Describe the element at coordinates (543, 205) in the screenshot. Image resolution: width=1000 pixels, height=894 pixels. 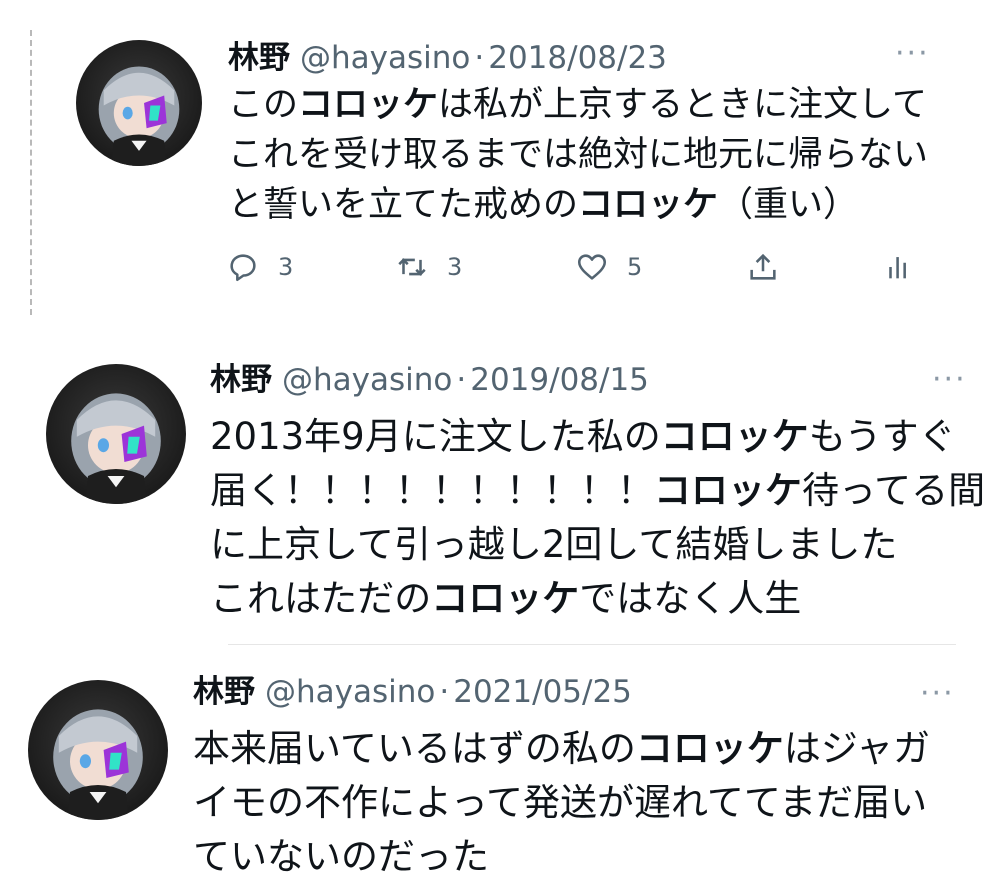
I see `text-line: と誓いを立てた戒めのコロッケ（重い）` at that location.